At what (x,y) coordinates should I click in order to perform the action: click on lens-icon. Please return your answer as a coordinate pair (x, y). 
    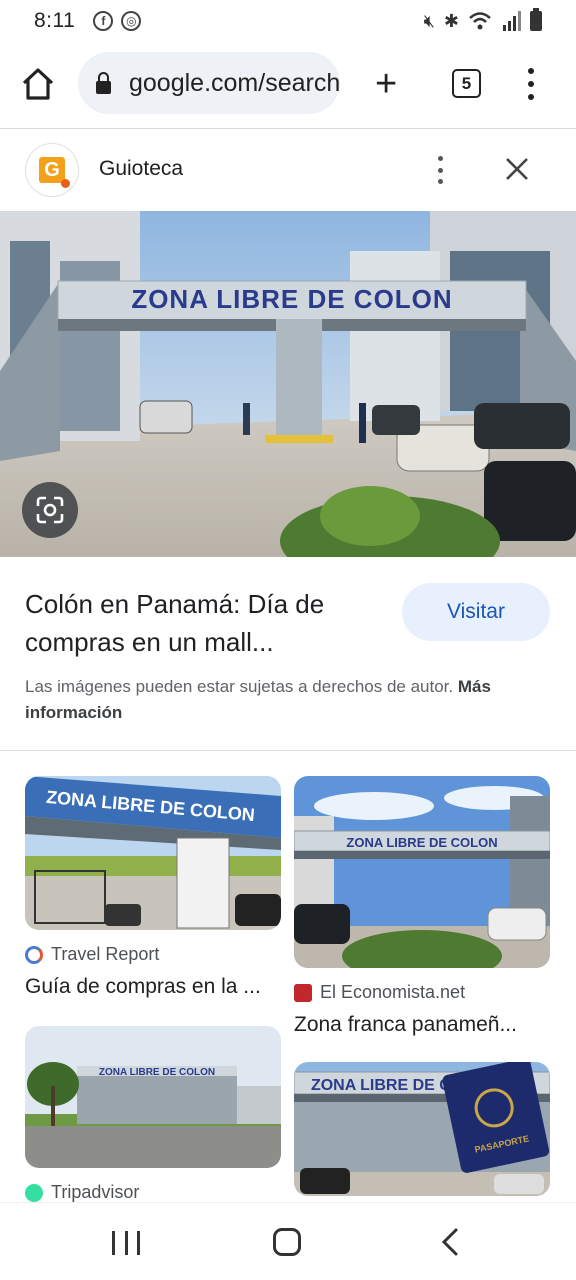
    Looking at the image, I should click on (50, 510).